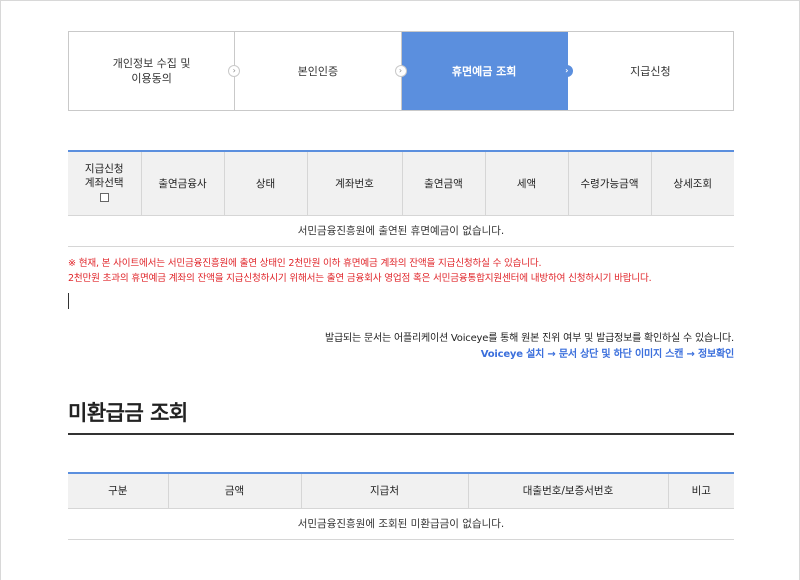  What do you see at coordinates (529, 355) in the screenshot?
I see `voiceye-steps-link: Voiceye 설치 → 문서 상단 및 하단 이미지 스캔 → 정보확인` at bounding box center [529, 355].